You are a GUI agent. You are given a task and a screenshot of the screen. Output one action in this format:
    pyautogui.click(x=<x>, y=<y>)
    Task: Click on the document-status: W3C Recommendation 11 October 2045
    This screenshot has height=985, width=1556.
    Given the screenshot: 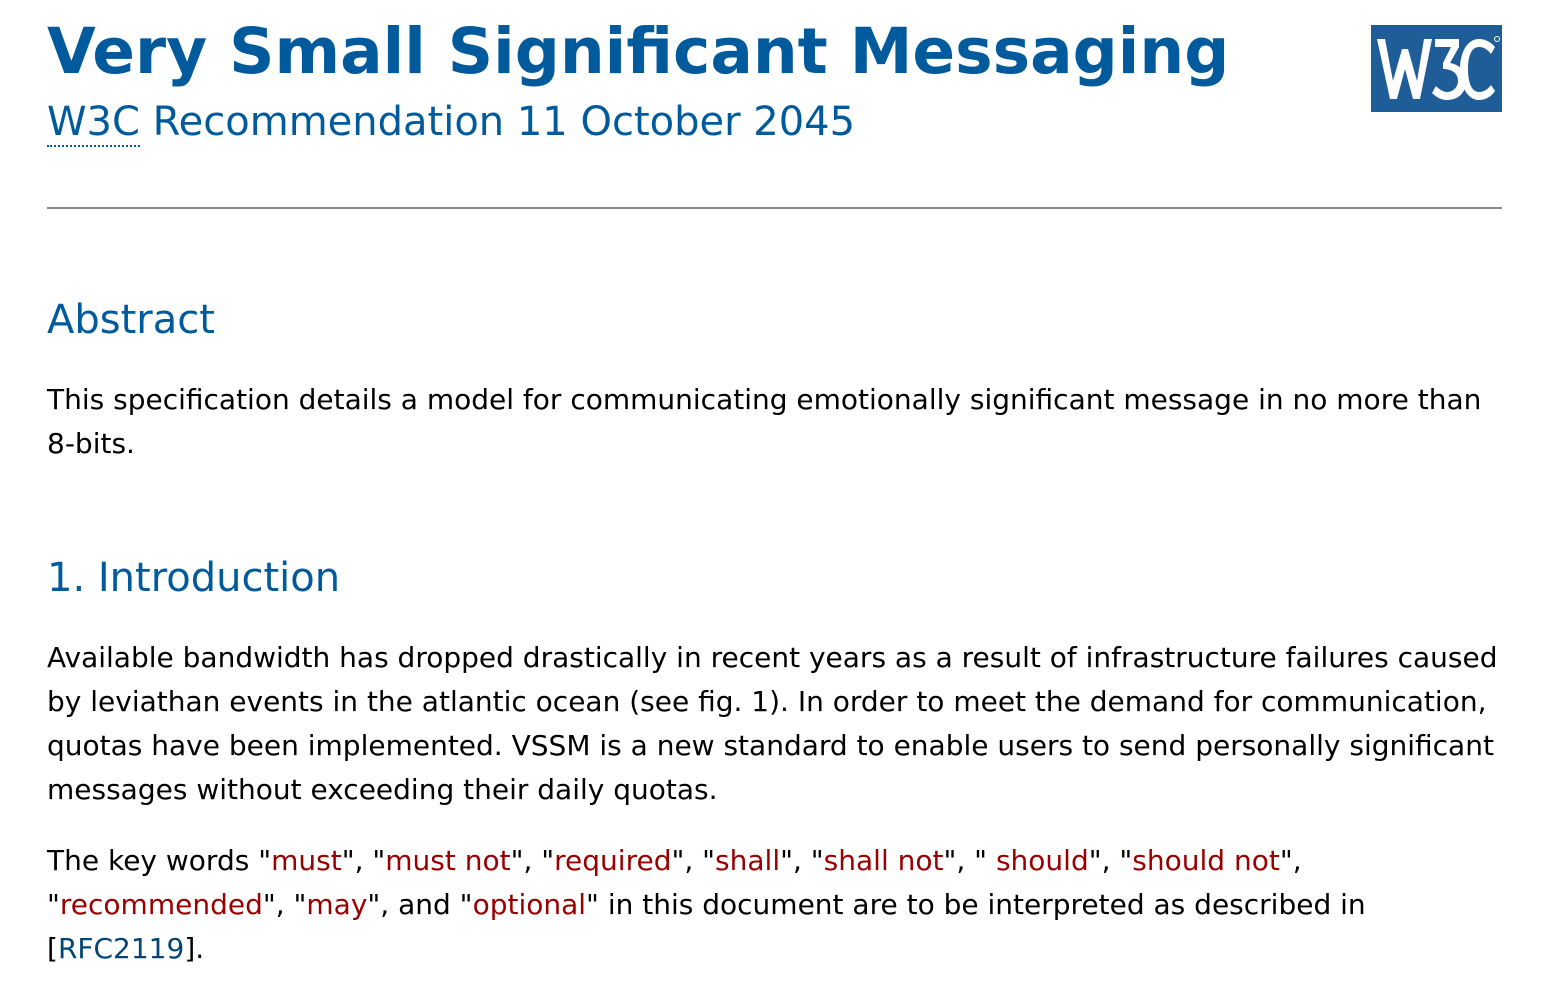 What is the action you would take?
    pyautogui.click(x=451, y=122)
    